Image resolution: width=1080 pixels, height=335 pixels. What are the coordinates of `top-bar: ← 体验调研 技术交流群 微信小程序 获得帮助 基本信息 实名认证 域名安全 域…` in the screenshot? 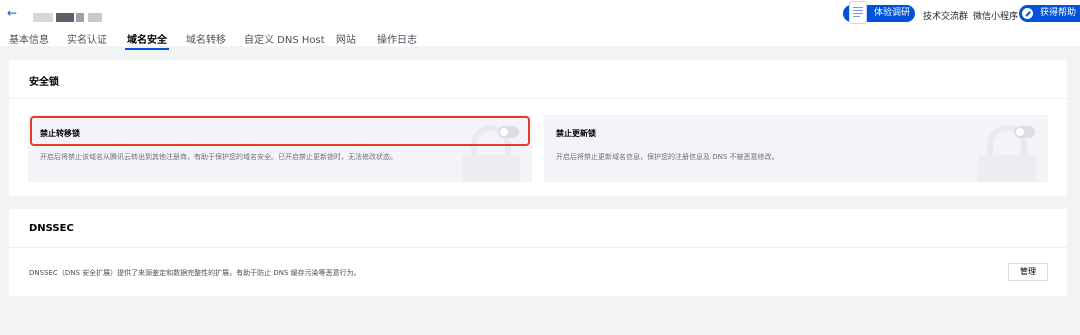 It's located at (540, 25).